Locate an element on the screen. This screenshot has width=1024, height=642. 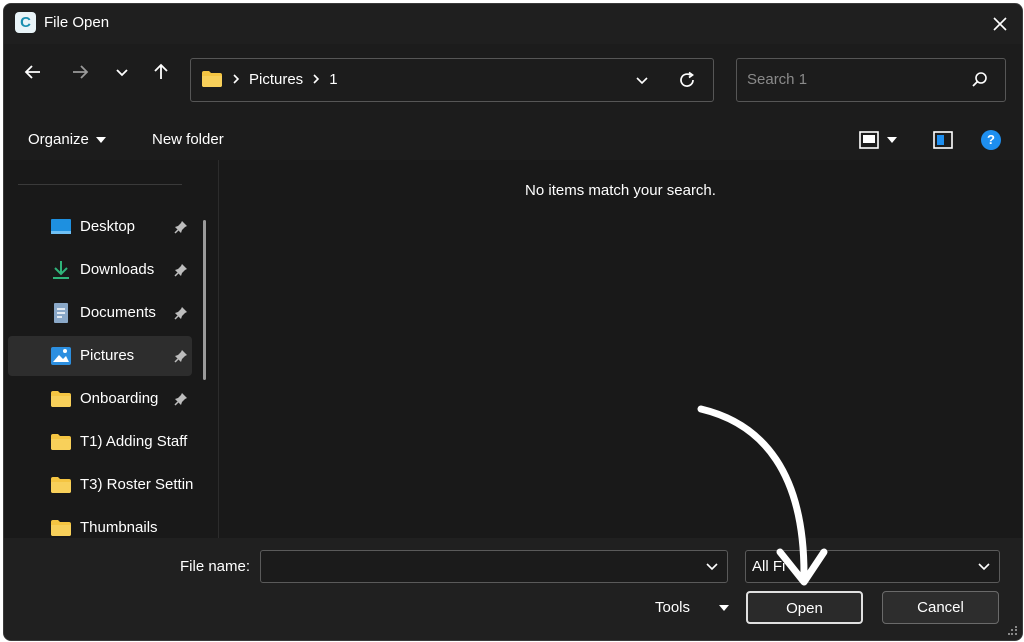
desktop-icon is located at coordinates (61, 226).